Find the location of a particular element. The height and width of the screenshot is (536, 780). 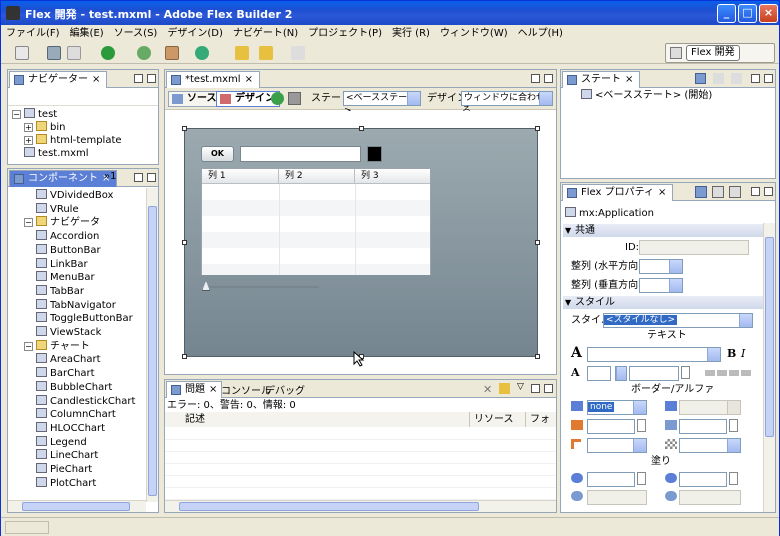

collapse-icon: − is located at coordinates (16, 114).